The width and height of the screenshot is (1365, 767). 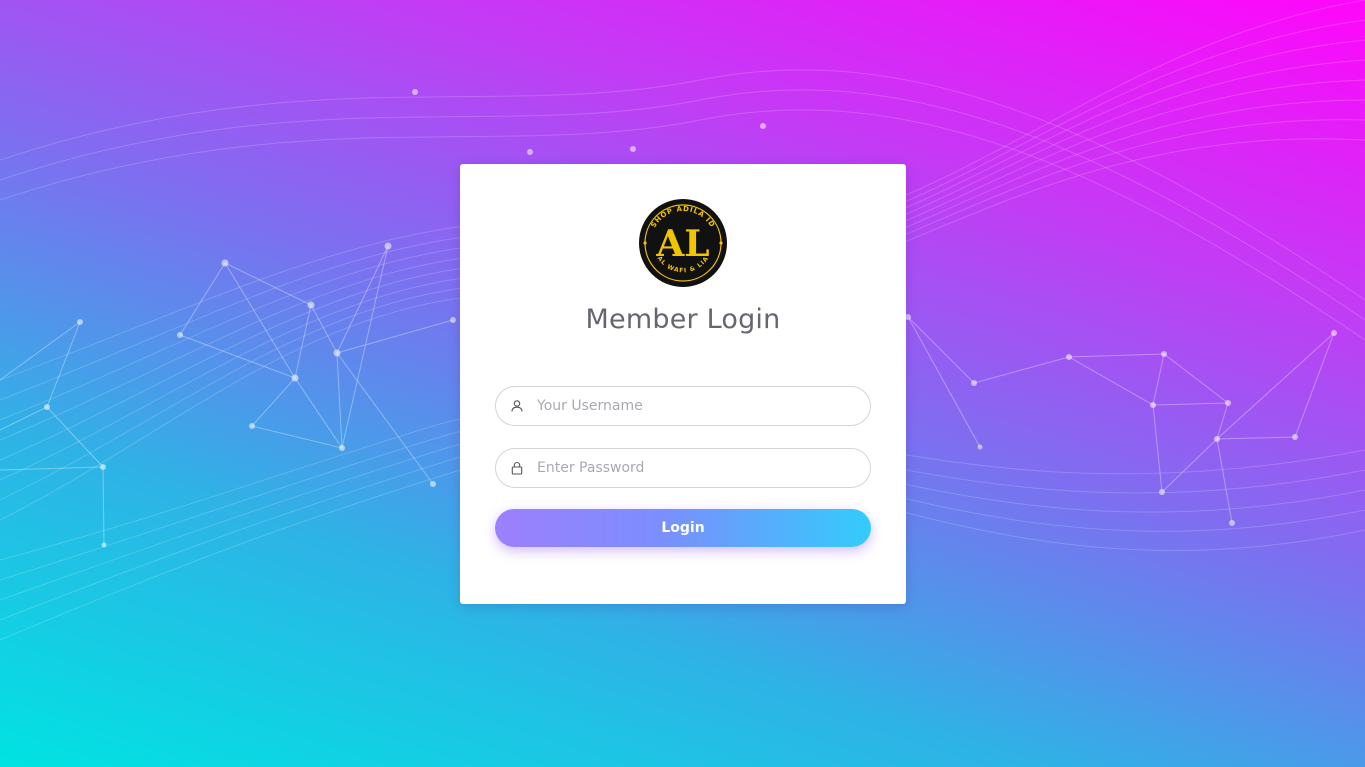 What do you see at coordinates (697, 468) in the screenshot?
I see `password-input` at bounding box center [697, 468].